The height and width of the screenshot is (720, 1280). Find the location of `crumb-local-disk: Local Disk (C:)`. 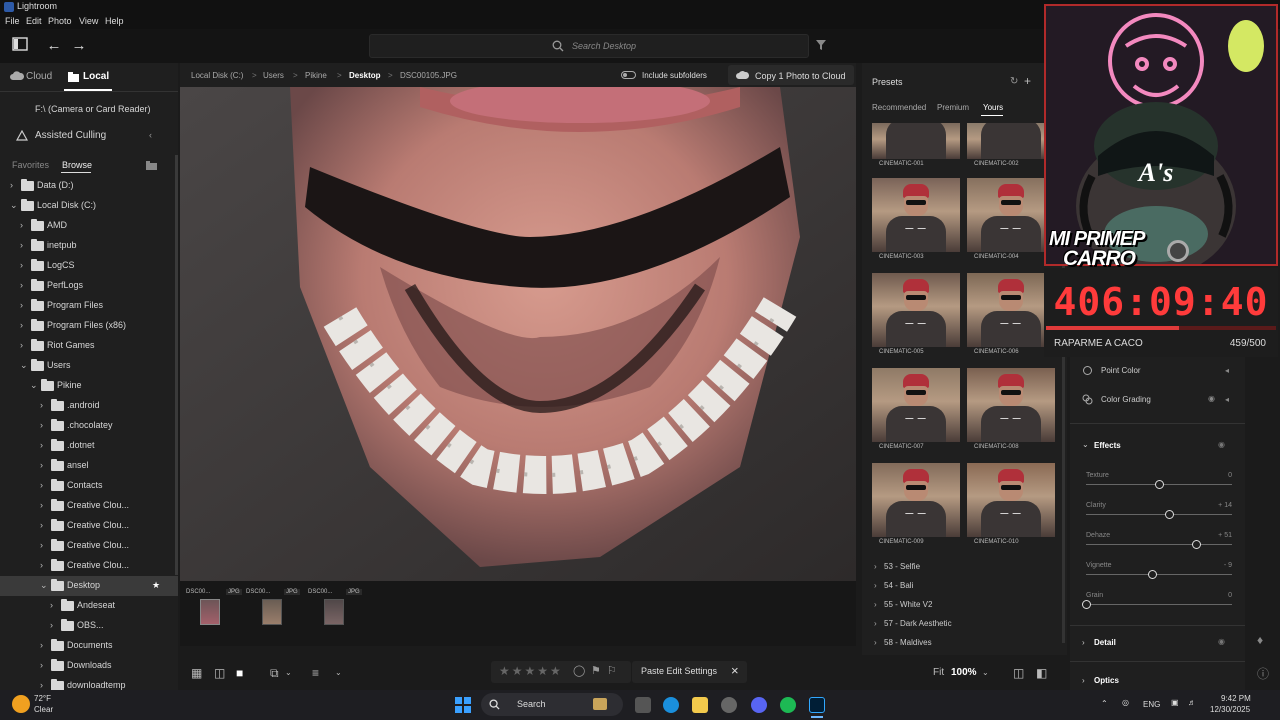

crumb-local-disk: Local Disk (C:) is located at coordinates (217, 75).